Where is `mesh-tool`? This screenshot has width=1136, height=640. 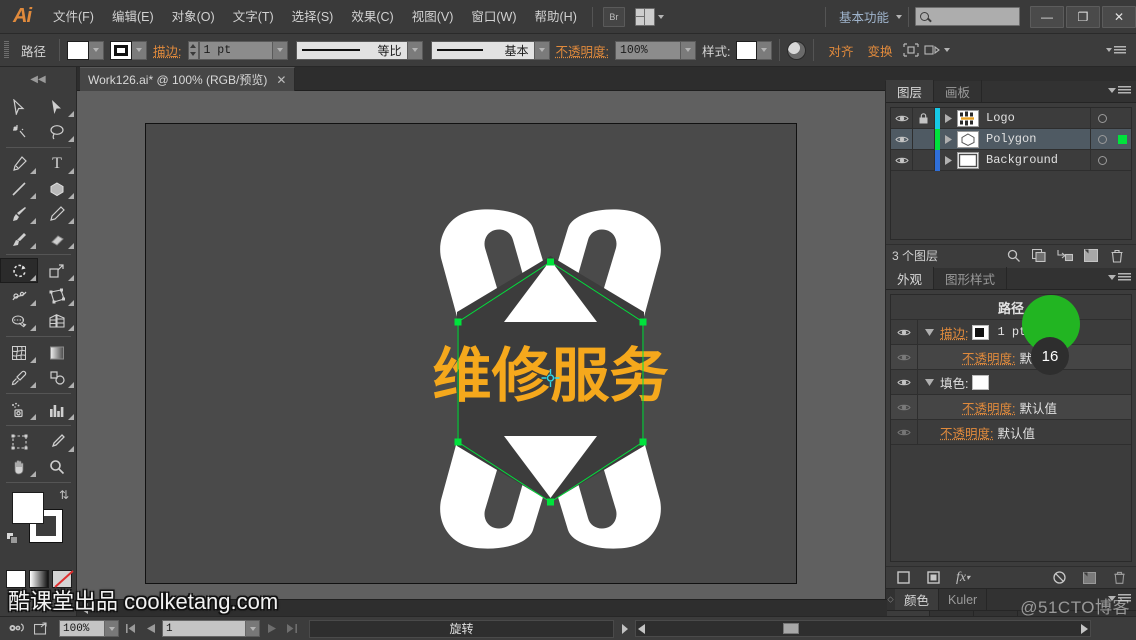
mesh-tool is located at coordinates (19, 352).